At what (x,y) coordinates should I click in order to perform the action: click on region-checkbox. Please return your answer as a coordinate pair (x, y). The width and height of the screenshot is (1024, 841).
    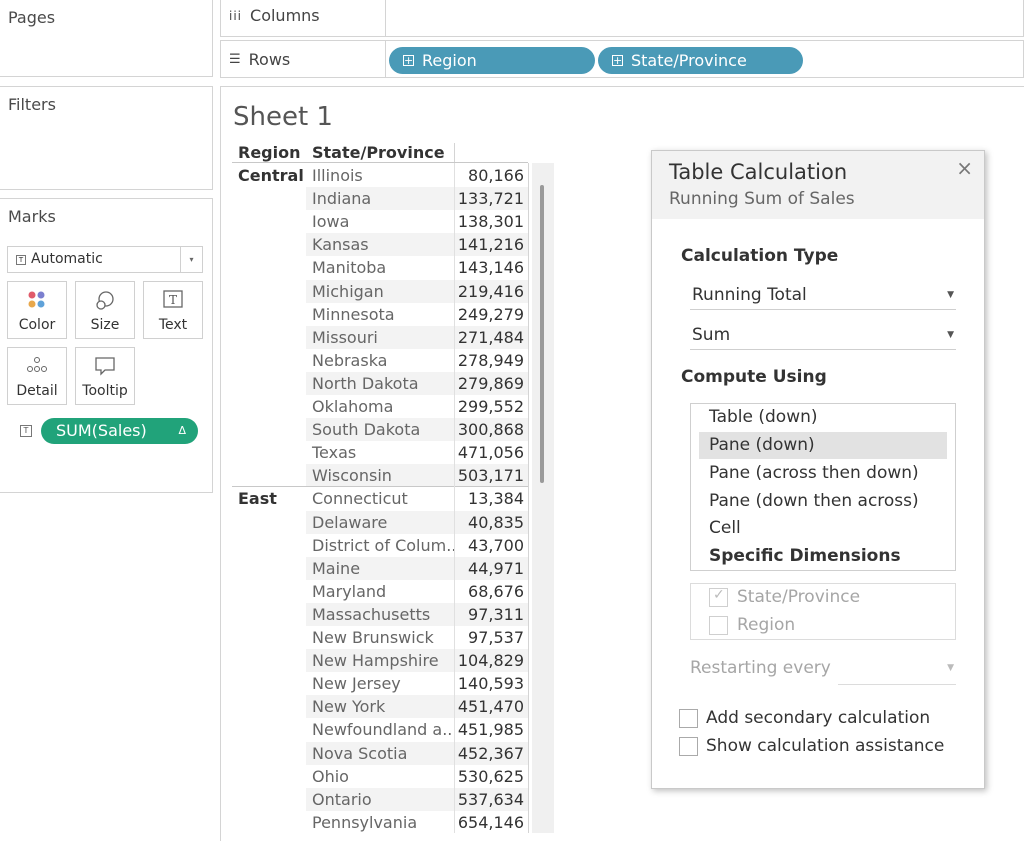
    Looking at the image, I should click on (718, 625).